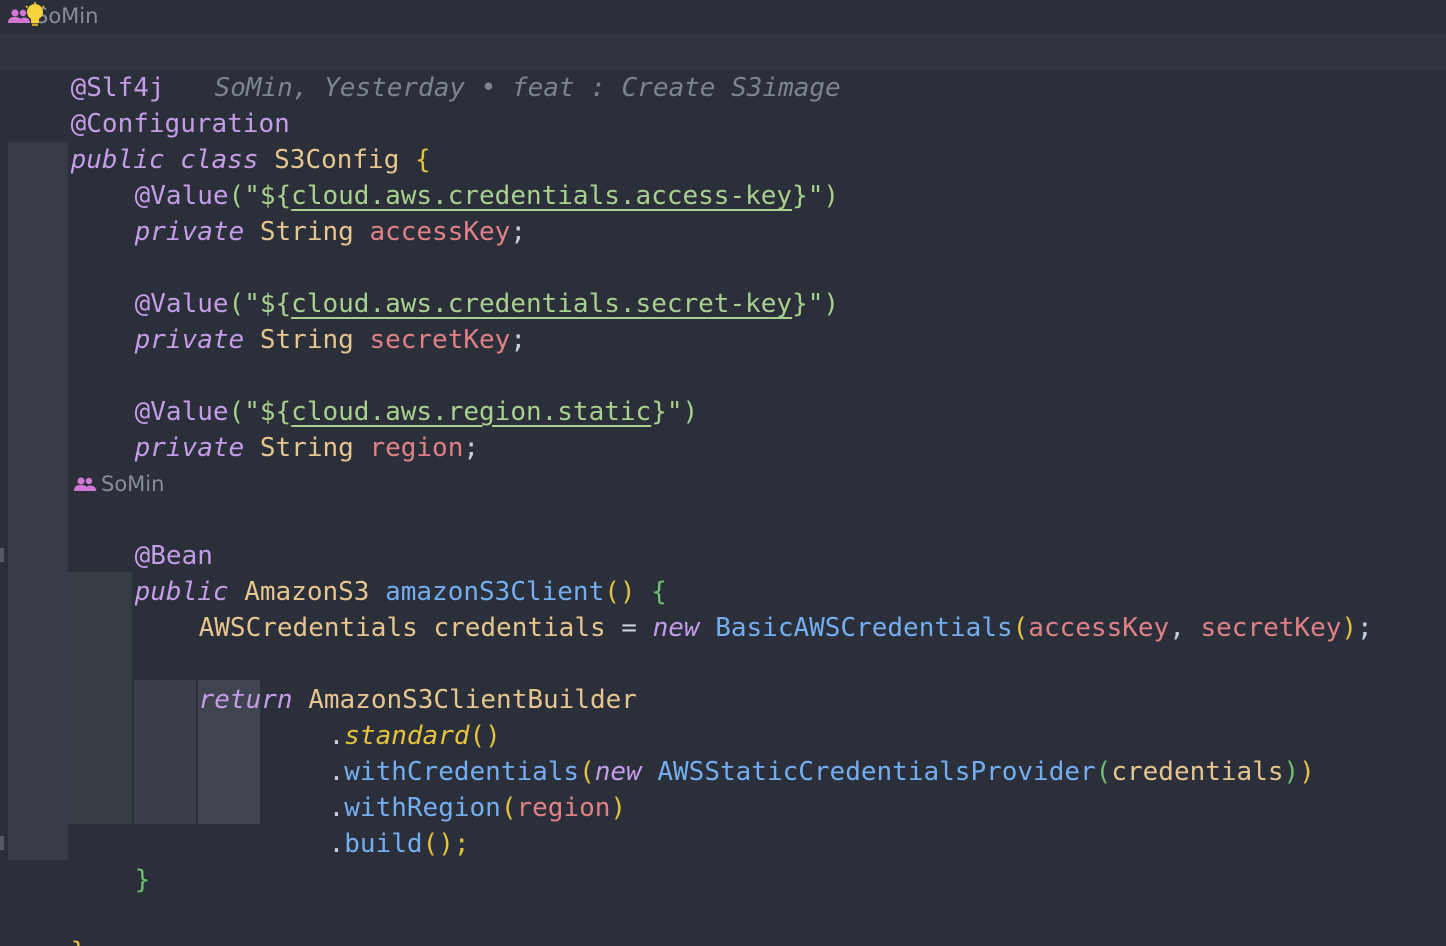 The height and width of the screenshot is (946, 1446). What do you see at coordinates (1099, 628) in the screenshot?
I see `arg-access-key: accessKey` at bounding box center [1099, 628].